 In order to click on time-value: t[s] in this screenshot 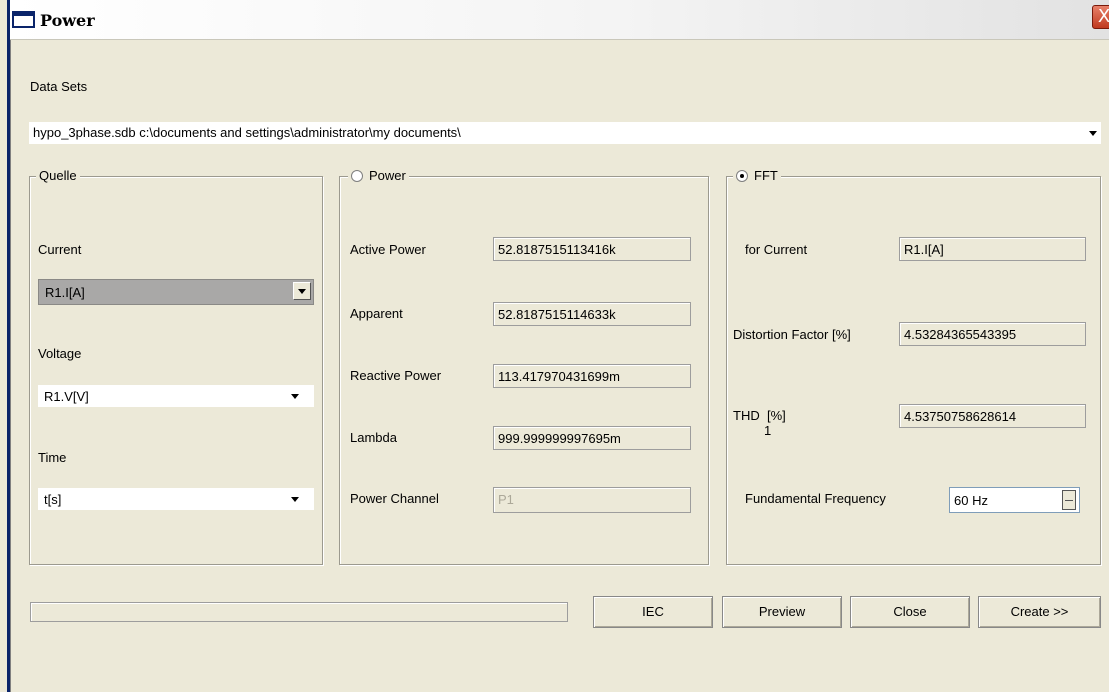, I will do `click(53, 499)`.